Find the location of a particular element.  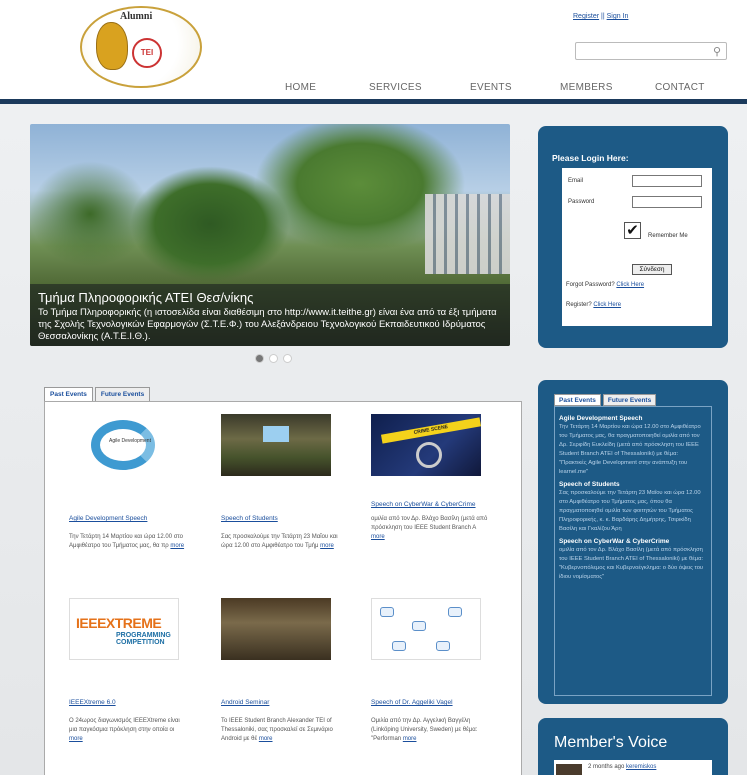

sidebar-event-title: Speech on CyberWar & CyberCrime is located at coordinates (633, 541).